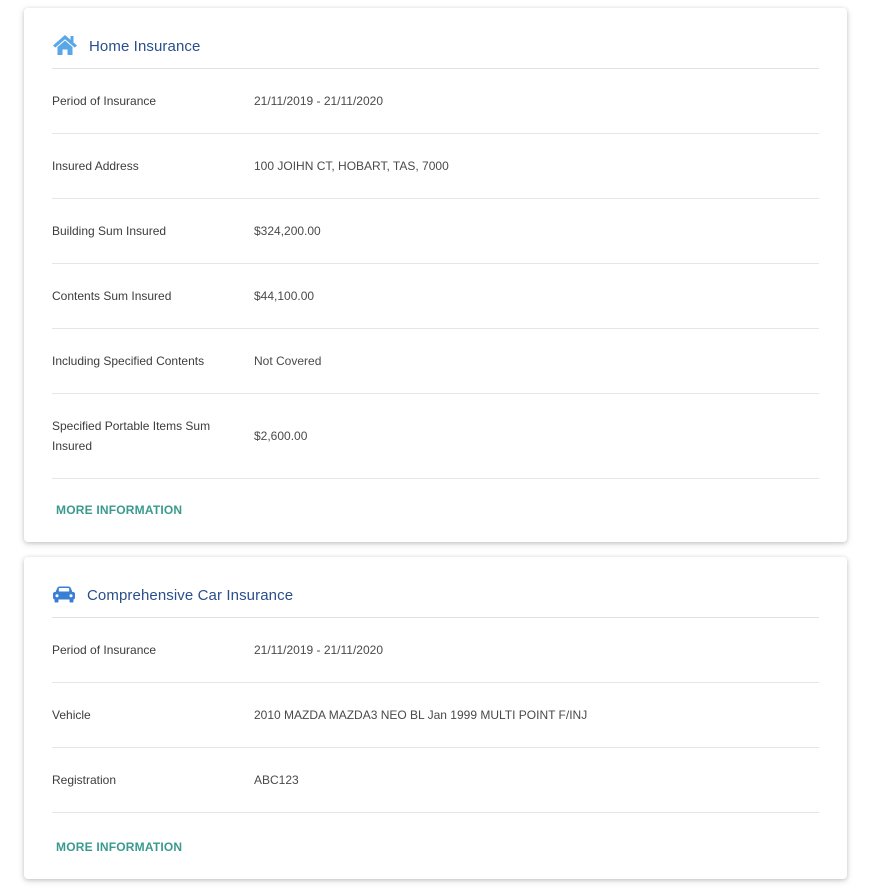  What do you see at coordinates (284, 296) in the screenshot?
I see `detail-value: $44,100.00` at bounding box center [284, 296].